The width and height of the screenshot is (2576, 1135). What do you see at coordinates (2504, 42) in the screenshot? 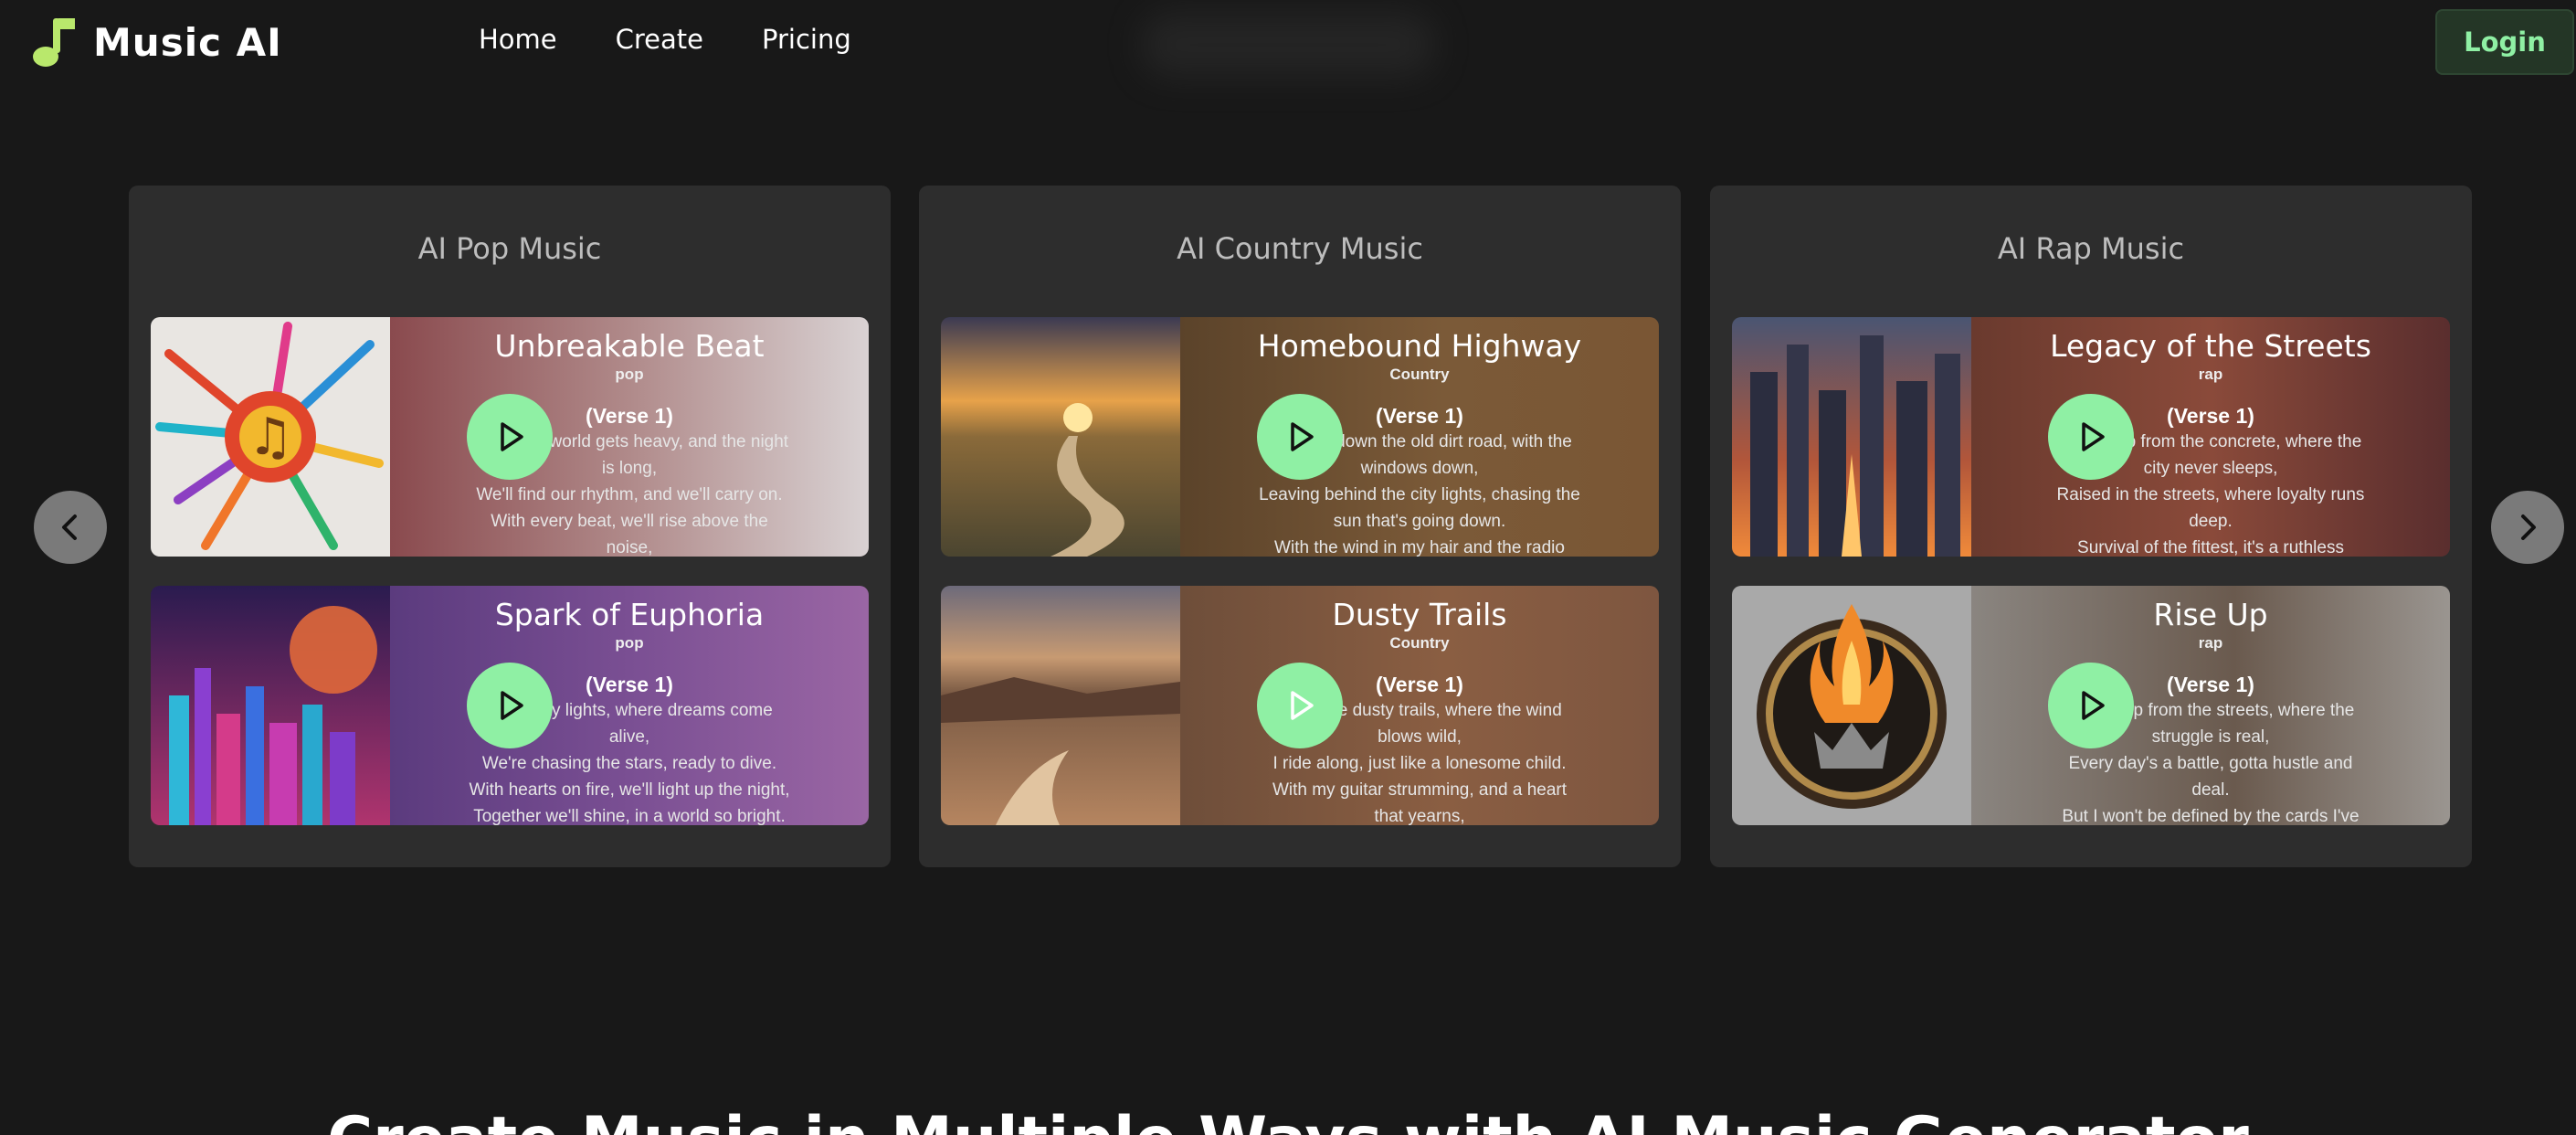
I see `login-button: Login` at bounding box center [2504, 42].